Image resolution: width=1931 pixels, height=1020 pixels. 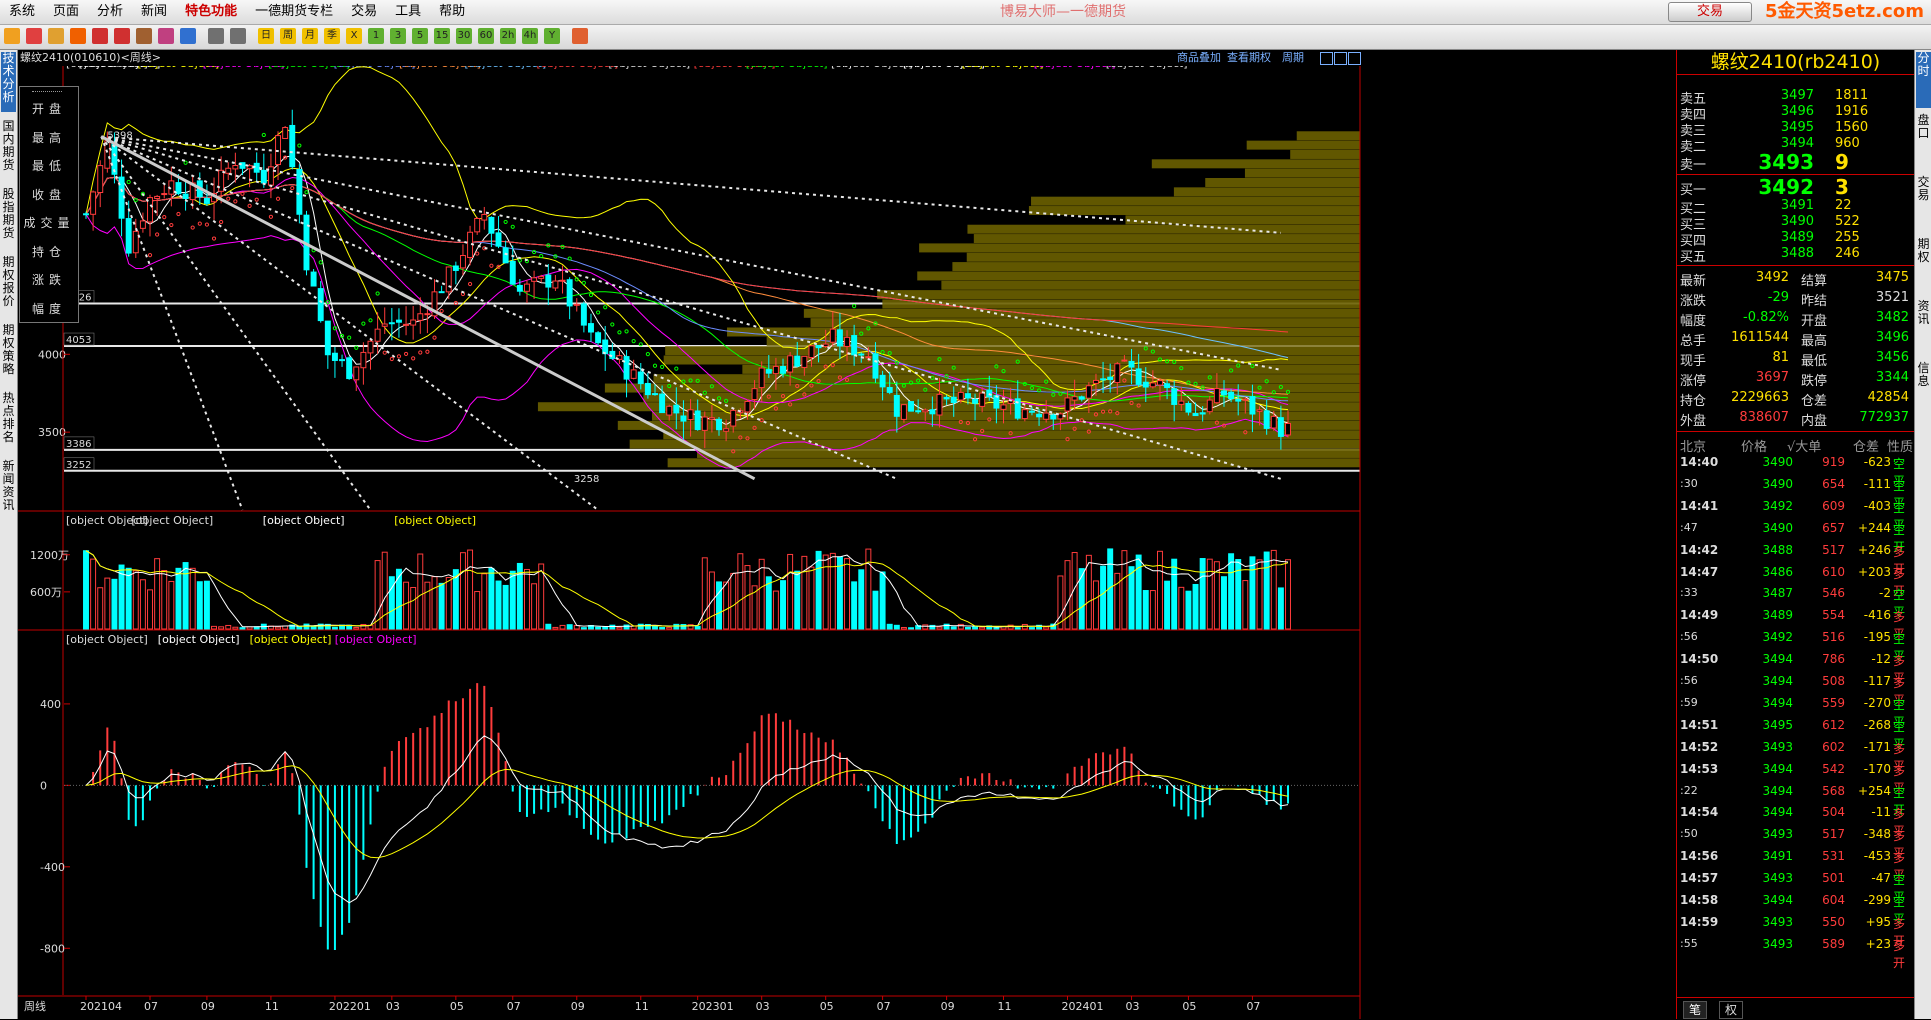 What do you see at coordinates (464, 36) in the screenshot?
I see `30-icon: 30` at bounding box center [464, 36].